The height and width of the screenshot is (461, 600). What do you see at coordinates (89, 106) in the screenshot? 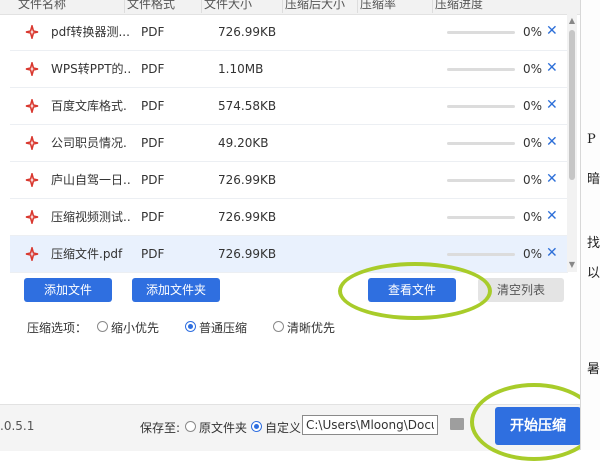
I see `file-name: 百度文库格式.` at bounding box center [89, 106].